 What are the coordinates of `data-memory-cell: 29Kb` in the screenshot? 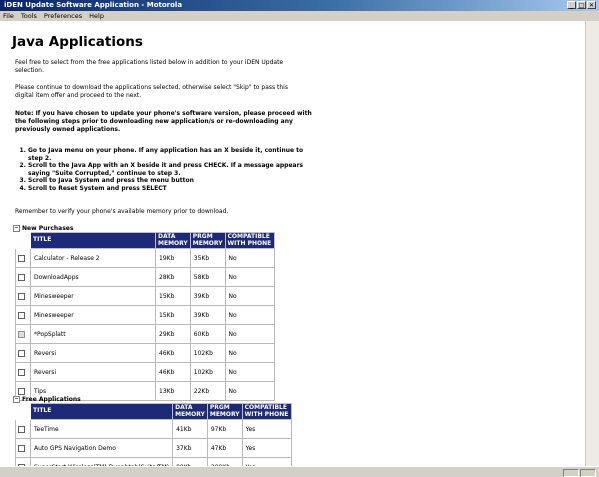 It's located at (173, 334).